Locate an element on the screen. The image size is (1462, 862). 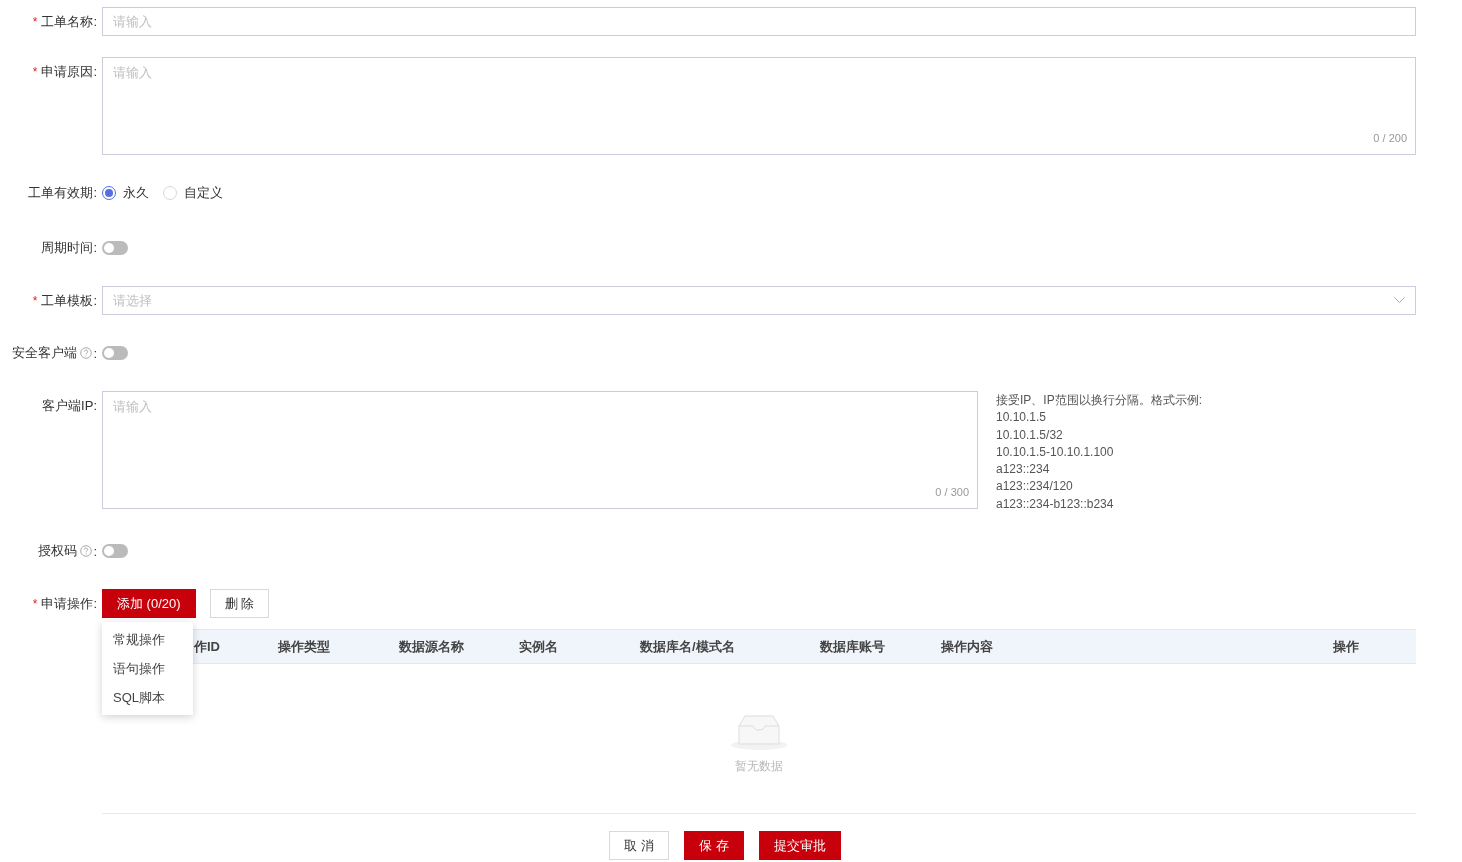
hint-line: 10.10.1.5-10.10.1.100 is located at coordinates (1055, 452).